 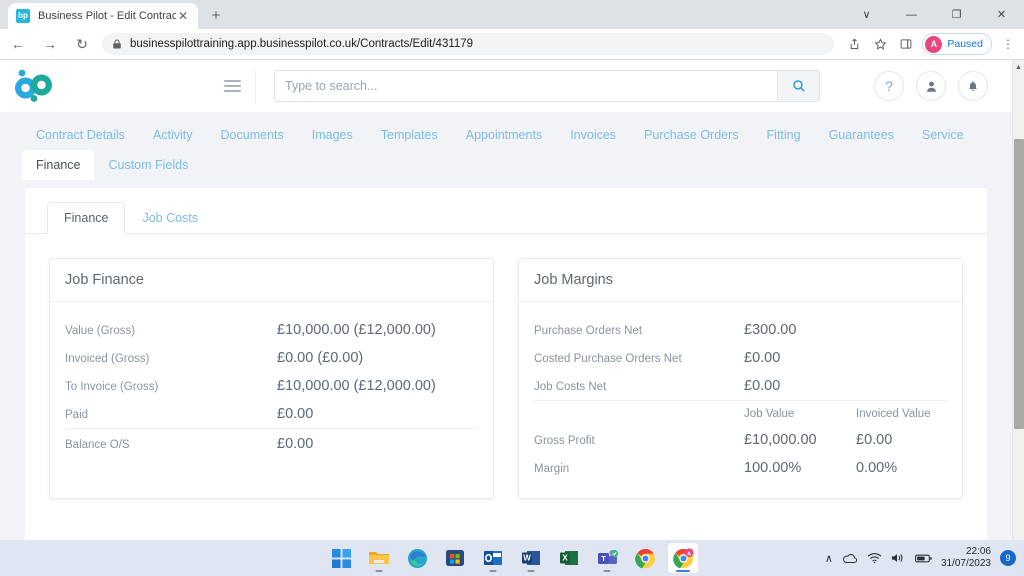 I want to click on row-value: £10,000.00 (£12,000.00), so click(x=356, y=386).